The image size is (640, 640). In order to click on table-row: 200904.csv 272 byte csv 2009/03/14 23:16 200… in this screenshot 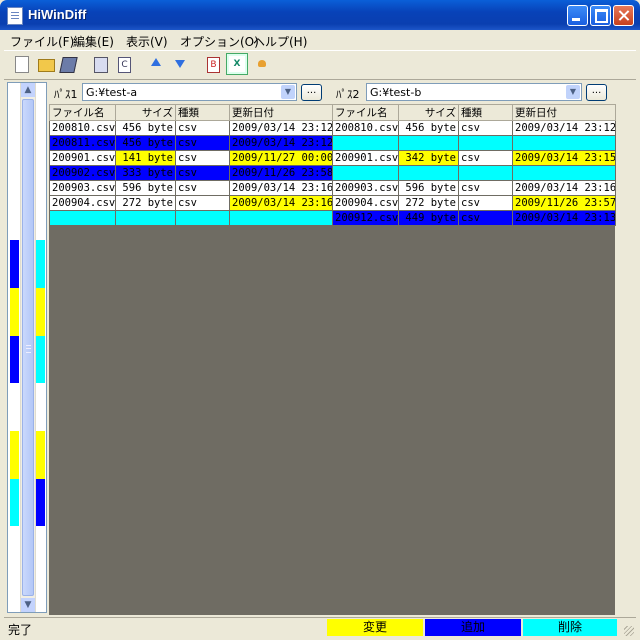, I will do `click(332, 203)`.